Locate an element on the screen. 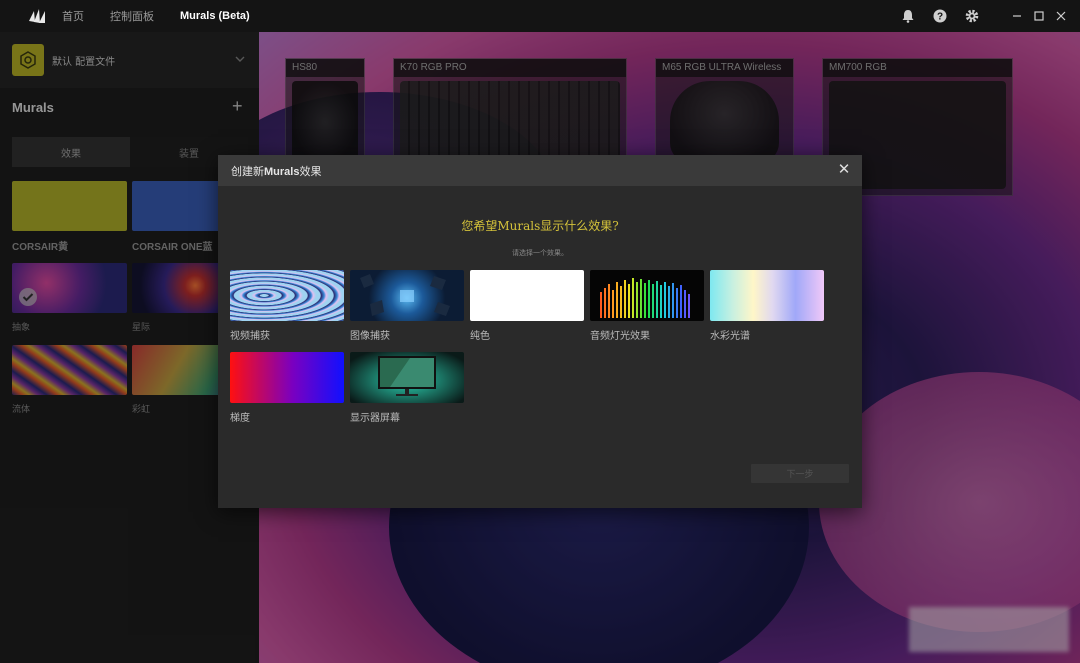 The height and width of the screenshot is (663, 1080). dialog-header: 创建新Murals效果 is located at coordinates (540, 170).